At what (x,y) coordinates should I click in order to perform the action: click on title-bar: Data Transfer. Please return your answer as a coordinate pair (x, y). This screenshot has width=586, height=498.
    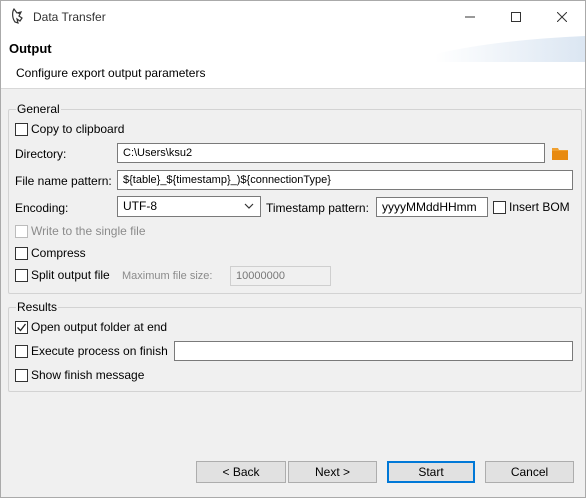
    Looking at the image, I should click on (293, 16).